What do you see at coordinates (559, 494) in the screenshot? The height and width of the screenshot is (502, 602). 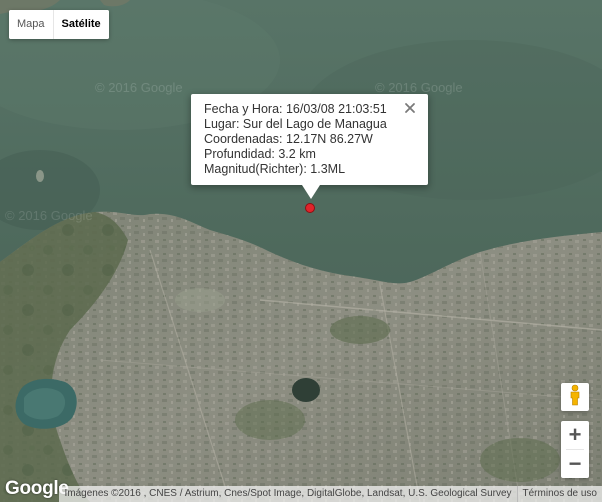 I see `terms-link: Términos de uso` at bounding box center [559, 494].